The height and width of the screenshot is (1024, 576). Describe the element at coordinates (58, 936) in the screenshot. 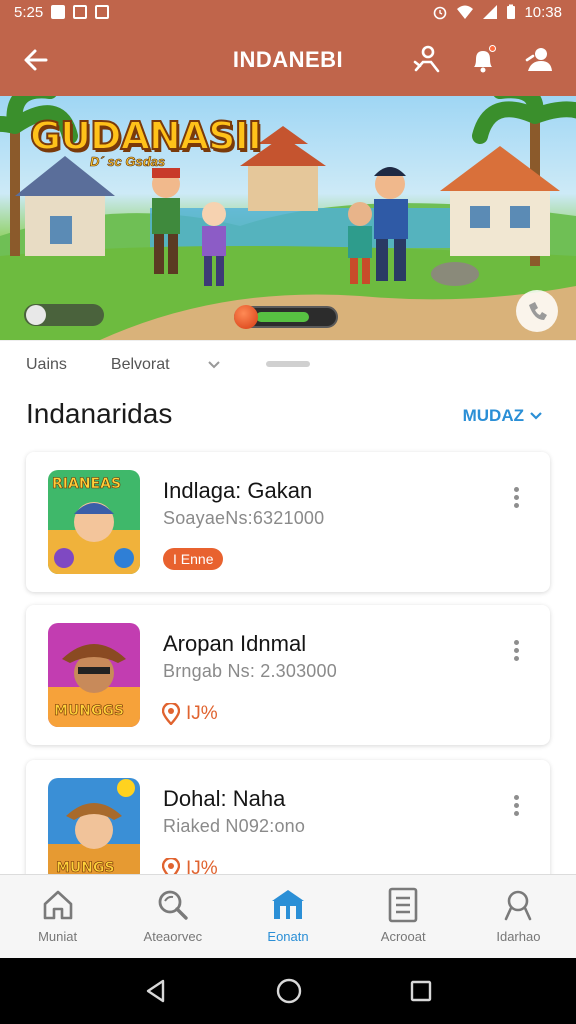

I see `nav-label: Muniat` at that location.